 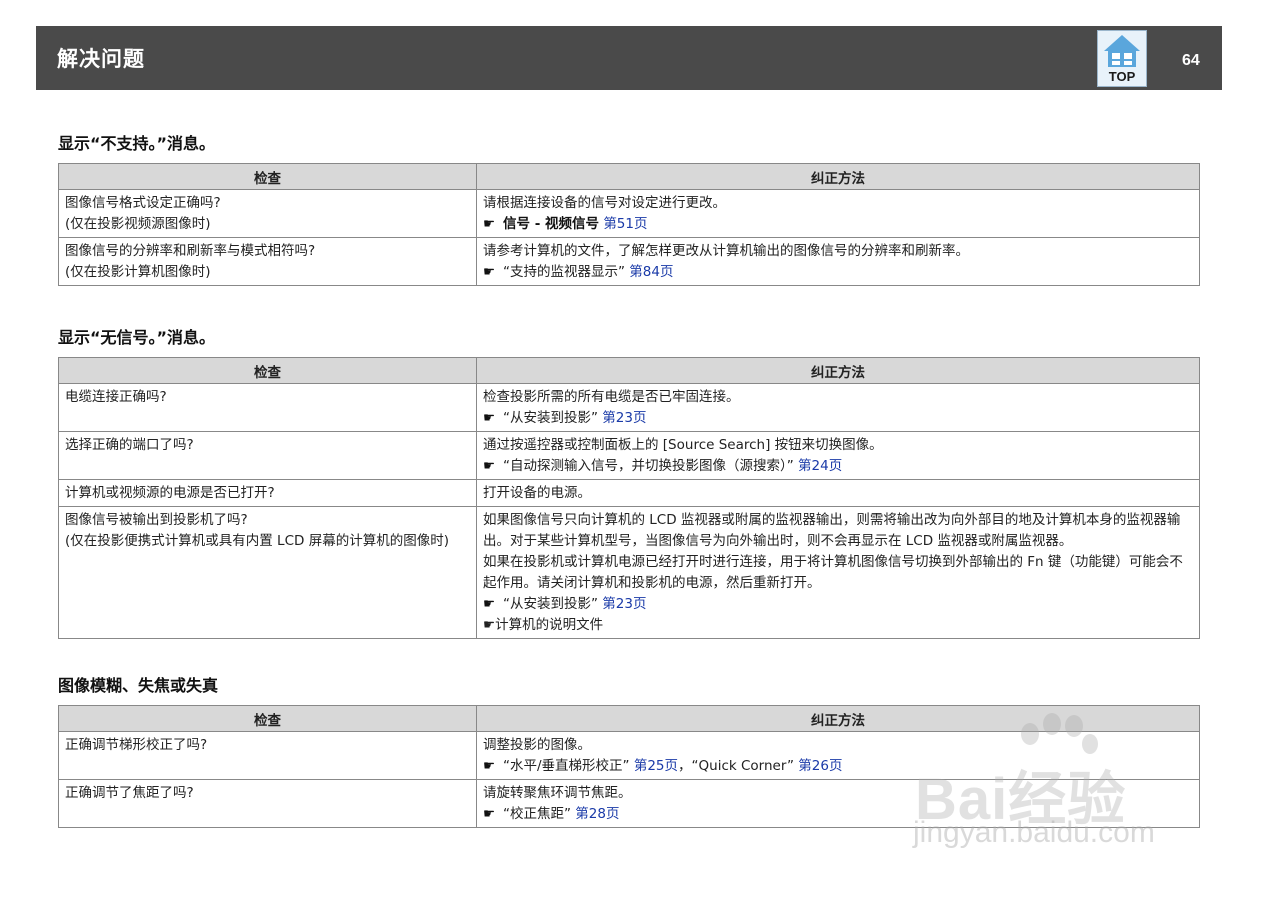 What do you see at coordinates (551, 224) in the screenshot?
I see `reference-title: 信号 - 视频信号` at bounding box center [551, 224].